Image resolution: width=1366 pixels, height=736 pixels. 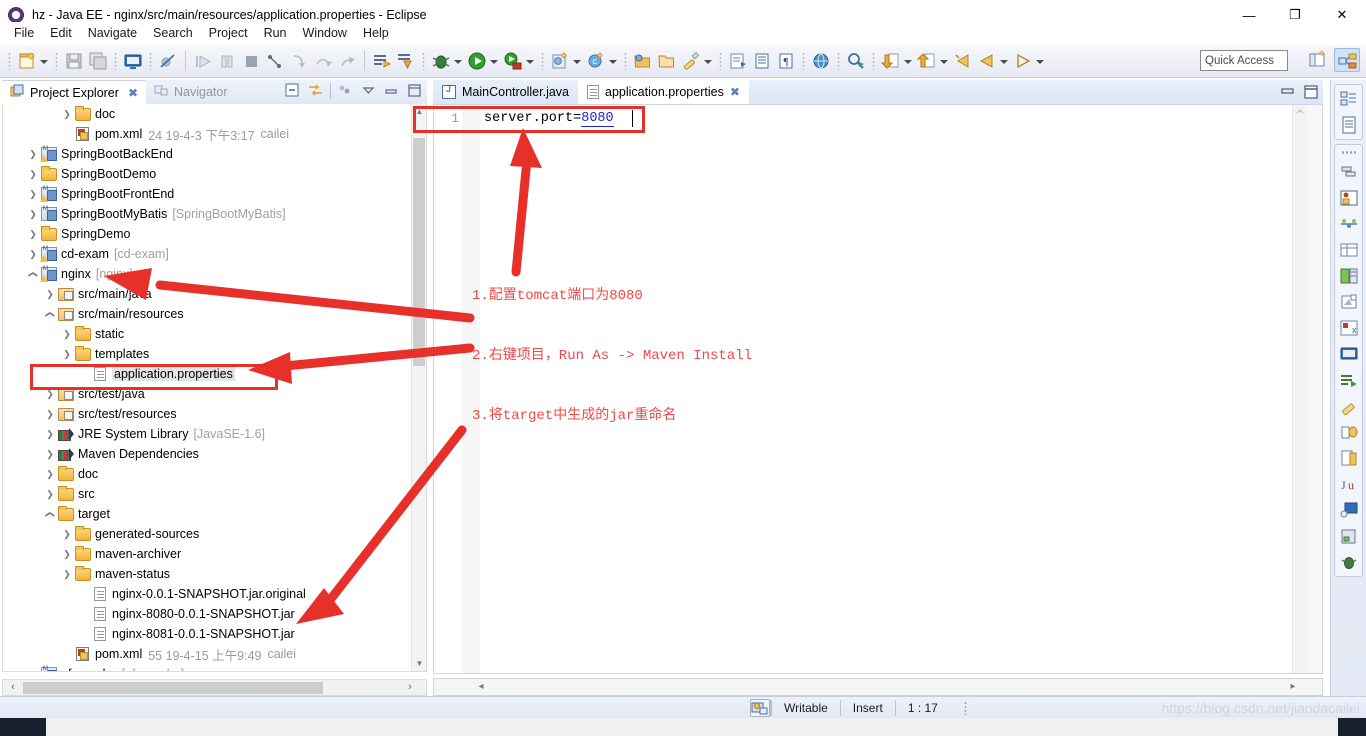 I want to click on debug-dropdown-icon, so click(x=458, y=61).